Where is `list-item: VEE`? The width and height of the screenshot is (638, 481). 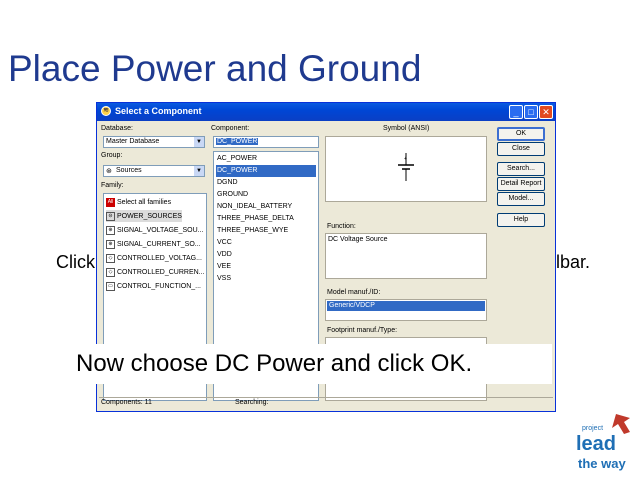 list-item: VEE is located at coordinates (266, 267).